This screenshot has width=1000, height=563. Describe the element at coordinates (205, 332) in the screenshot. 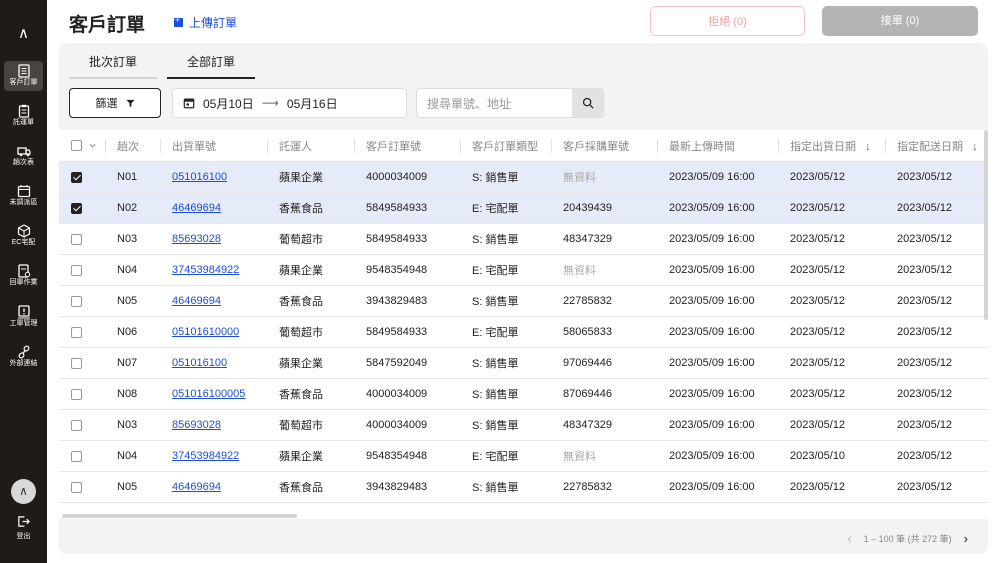

I see `shipment-link: 05101610000` at that location.